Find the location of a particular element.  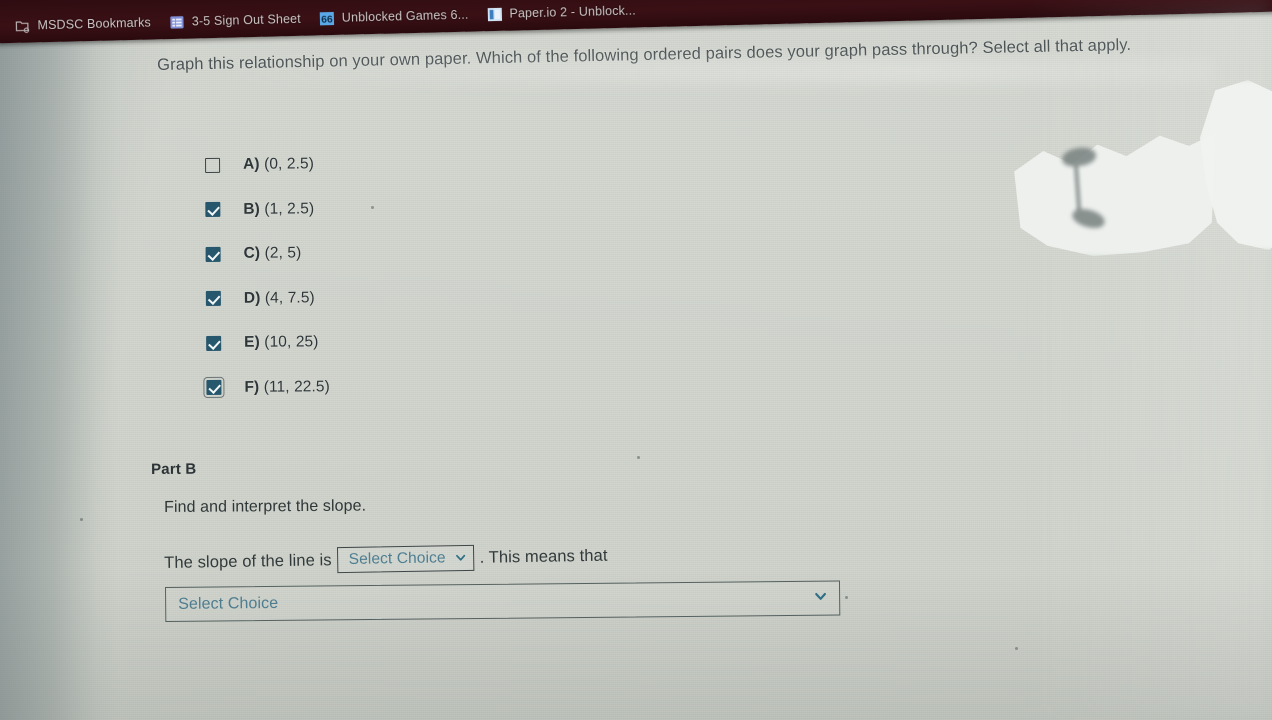

checkbox-wrap-e is located at coordinates (218, 343).